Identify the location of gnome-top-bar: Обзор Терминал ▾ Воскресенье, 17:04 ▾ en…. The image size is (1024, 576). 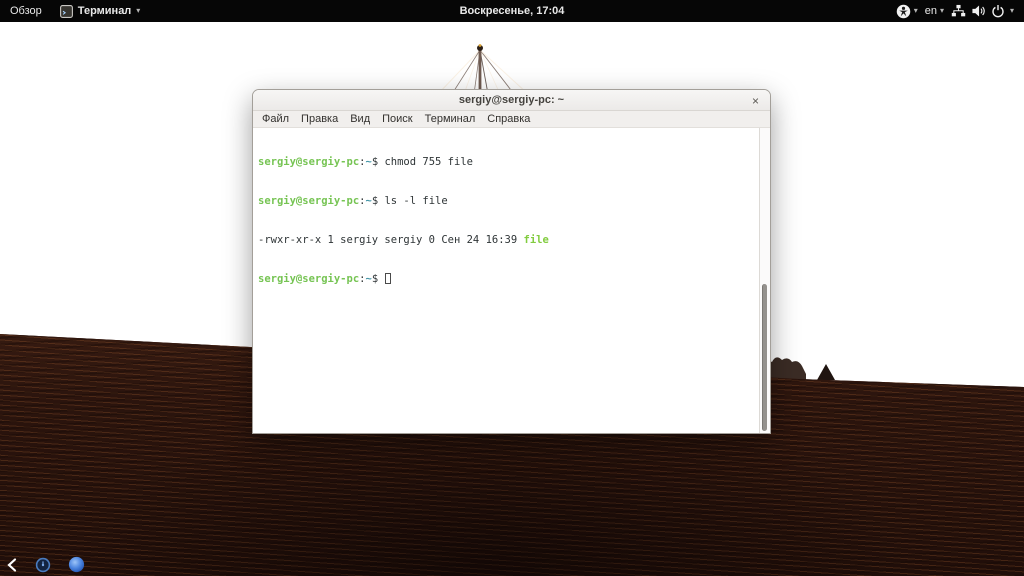
(512, 11).